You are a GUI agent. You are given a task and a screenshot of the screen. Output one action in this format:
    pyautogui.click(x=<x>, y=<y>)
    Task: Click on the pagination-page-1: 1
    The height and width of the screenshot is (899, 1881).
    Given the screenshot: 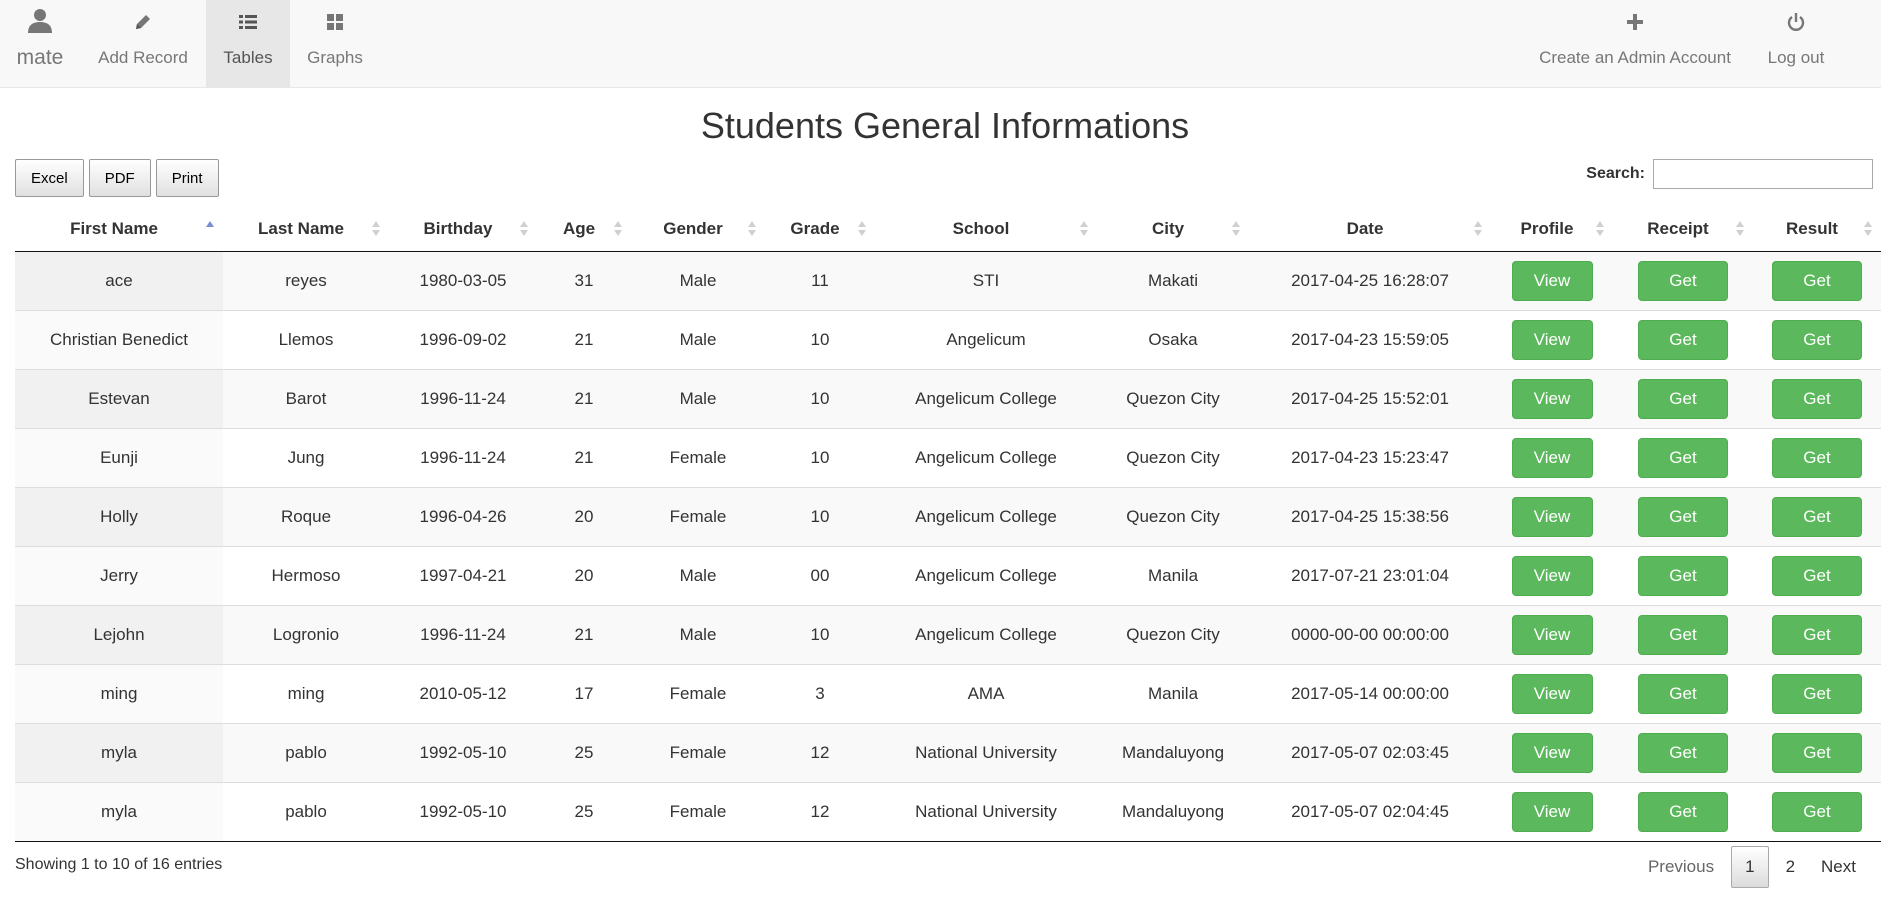 What is the action you would take?
    pyautogui.click(x=1750, y=867)
    